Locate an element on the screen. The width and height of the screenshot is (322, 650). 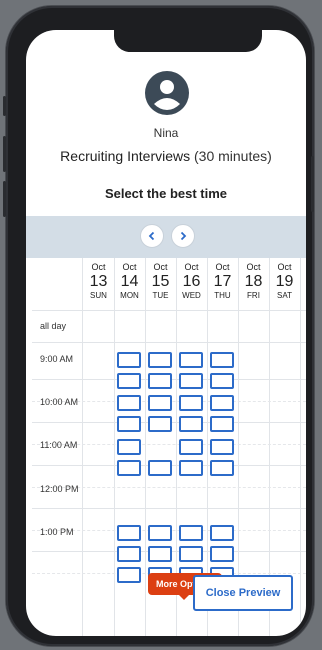
day-date: 13 is located at coordinates (98, 281).